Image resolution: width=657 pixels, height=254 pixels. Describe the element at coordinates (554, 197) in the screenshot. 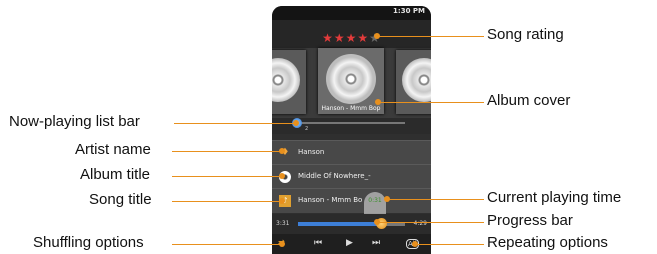

I see `label-current-time: Current playing time` at that location.